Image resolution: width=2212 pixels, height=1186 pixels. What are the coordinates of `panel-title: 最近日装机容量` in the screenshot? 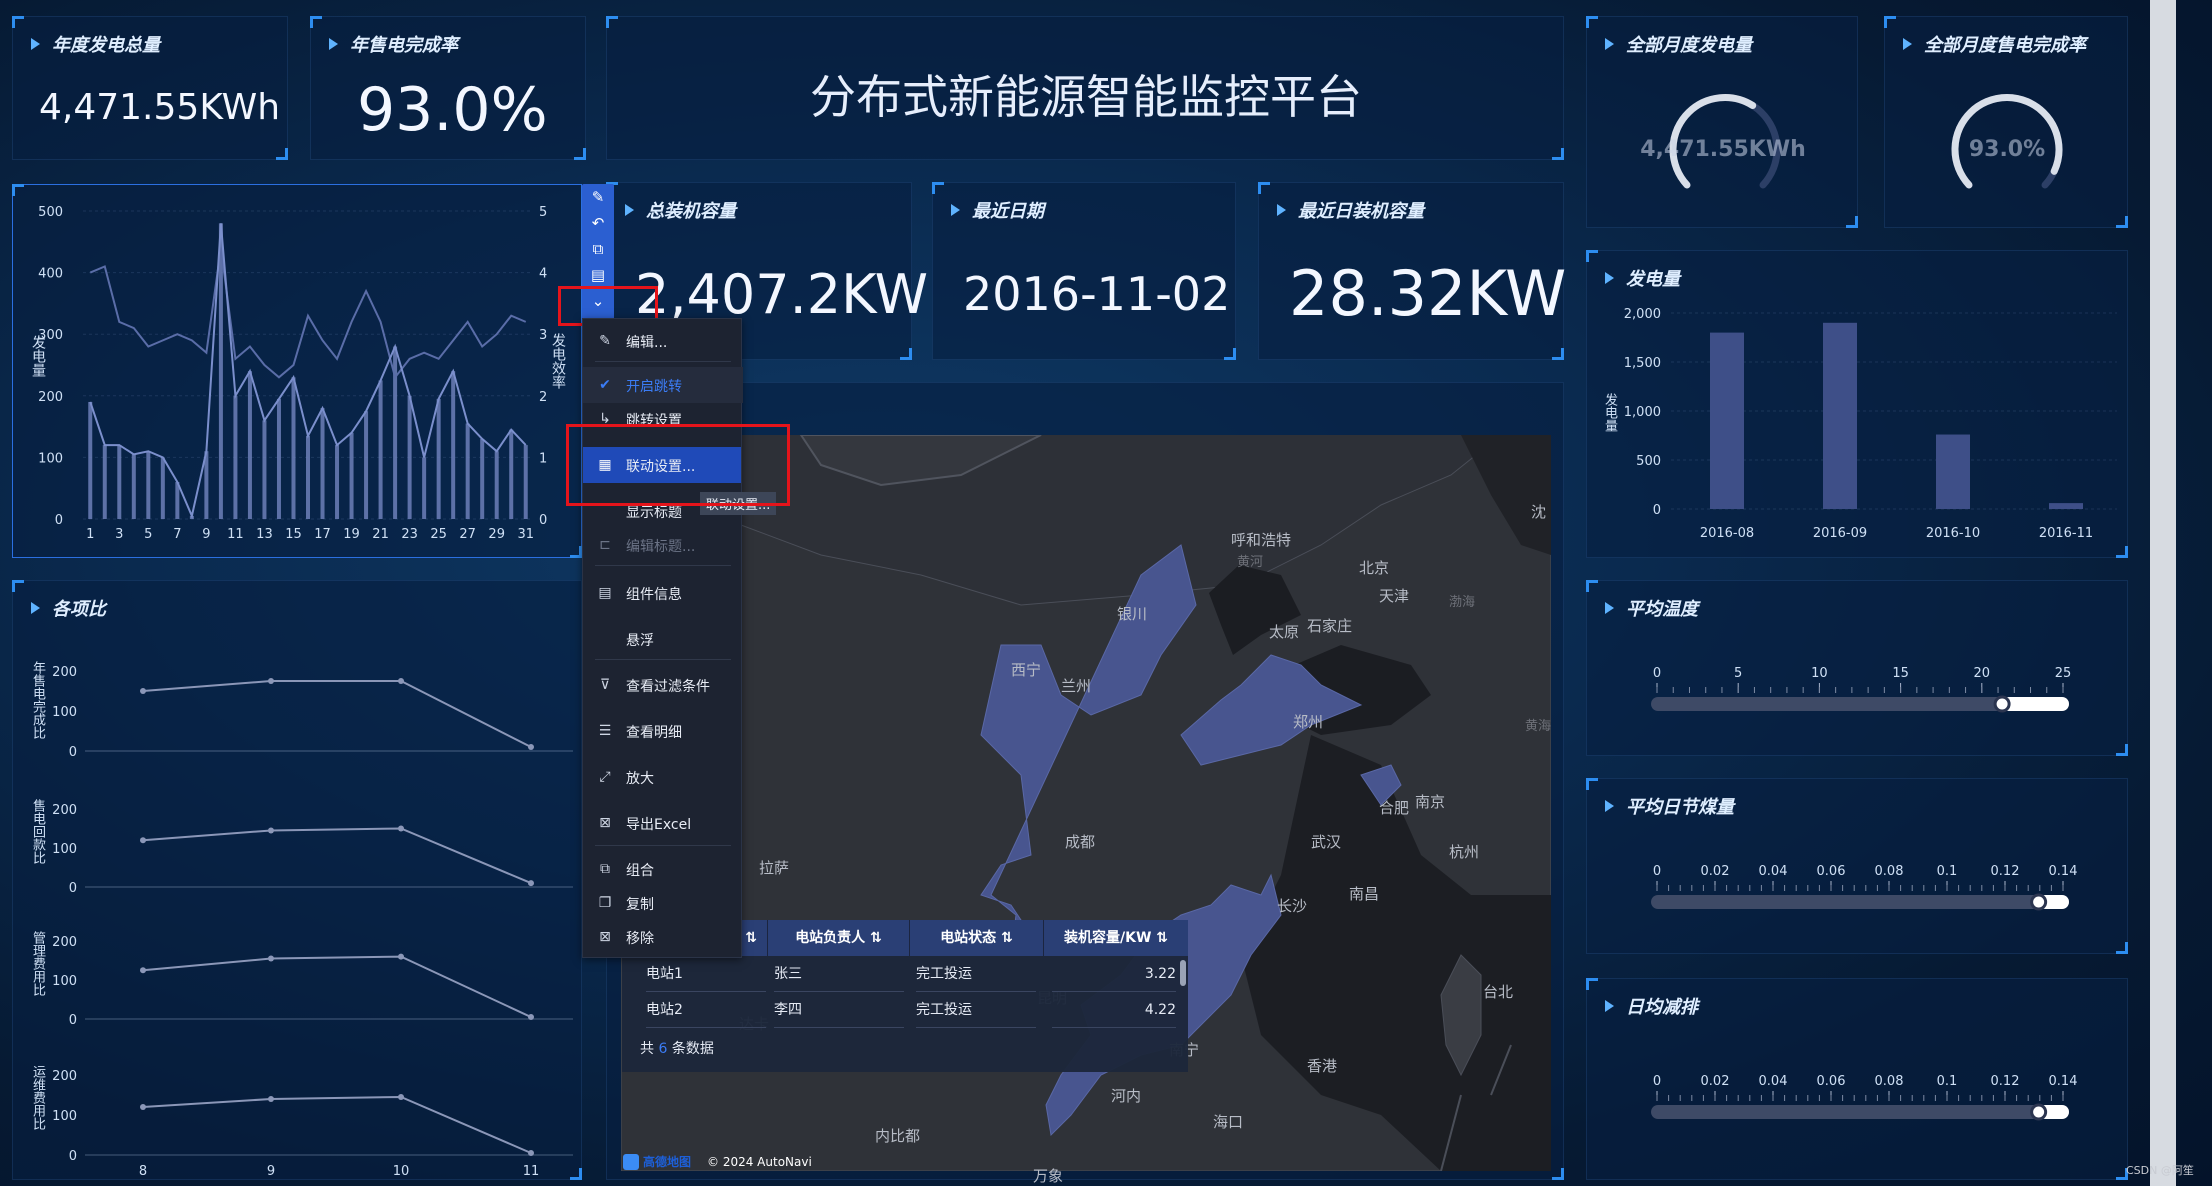 It's located at (1350, 210).